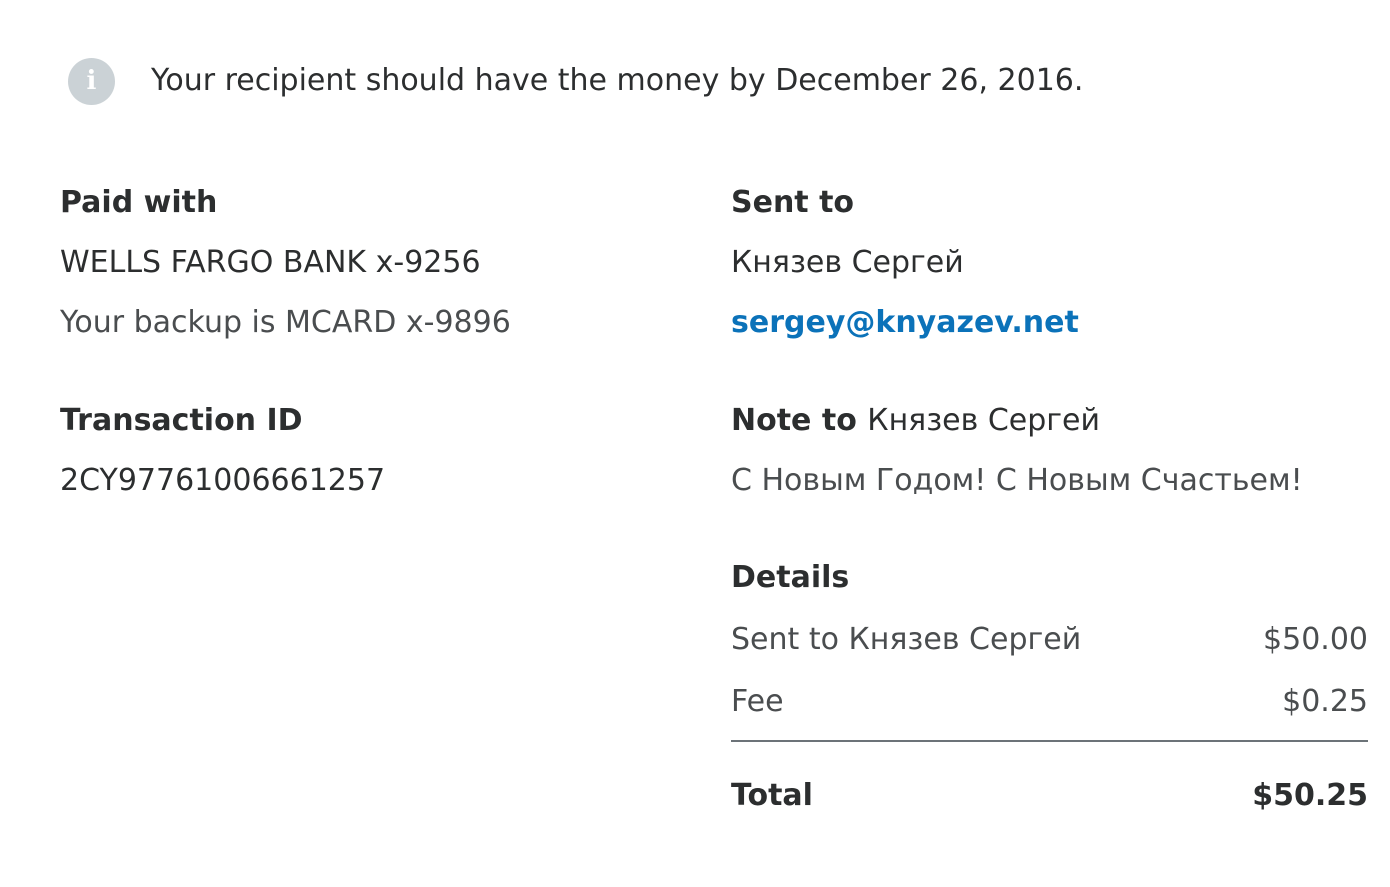 The image size is (1390, 887). Describe the element at coordinates (285, 322) in the screenshot. I see `backup-funding-source: Your backup is MCARD x-9896` at that location.